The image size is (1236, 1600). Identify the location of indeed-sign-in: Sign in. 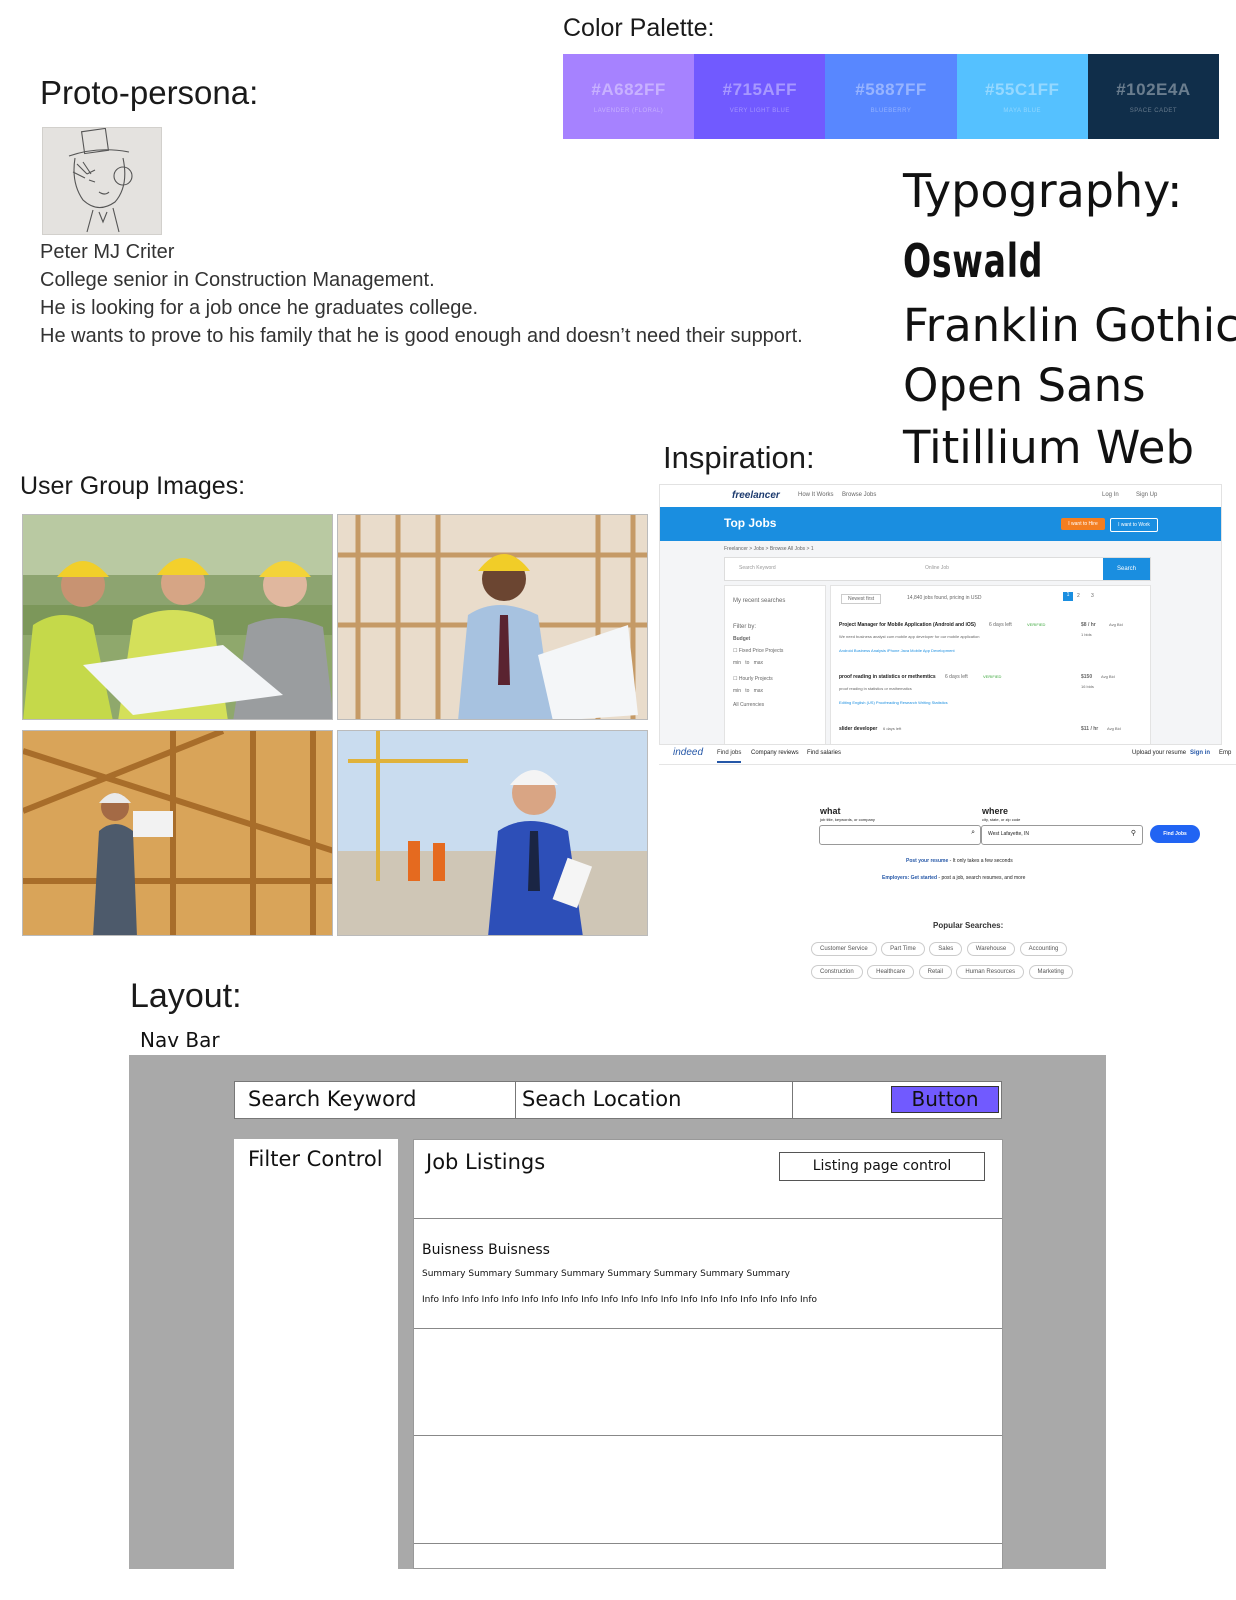
(1200, 753).